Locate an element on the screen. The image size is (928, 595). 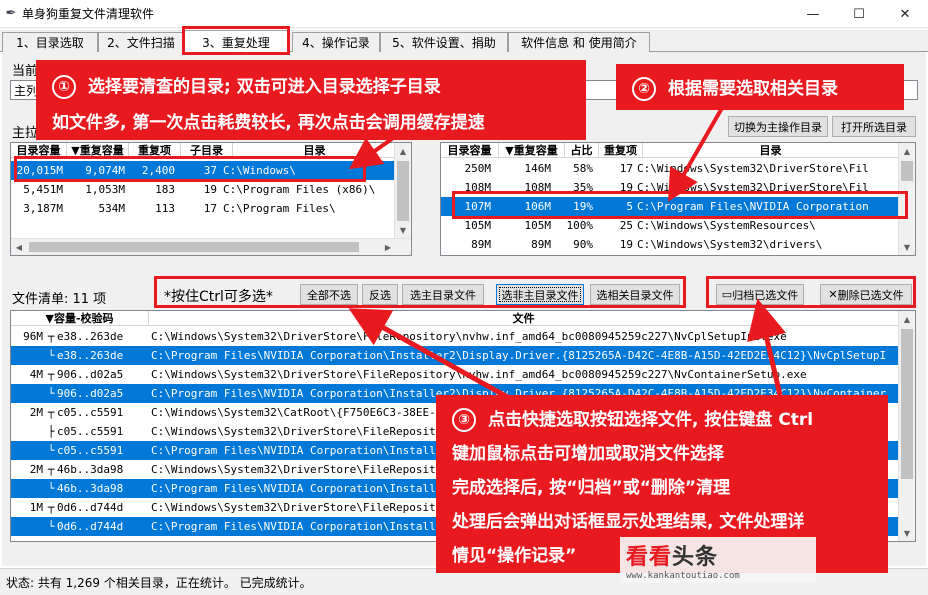
switch-main-dir-button: 切换为主操作目录 is located at coordinates (778, 126).